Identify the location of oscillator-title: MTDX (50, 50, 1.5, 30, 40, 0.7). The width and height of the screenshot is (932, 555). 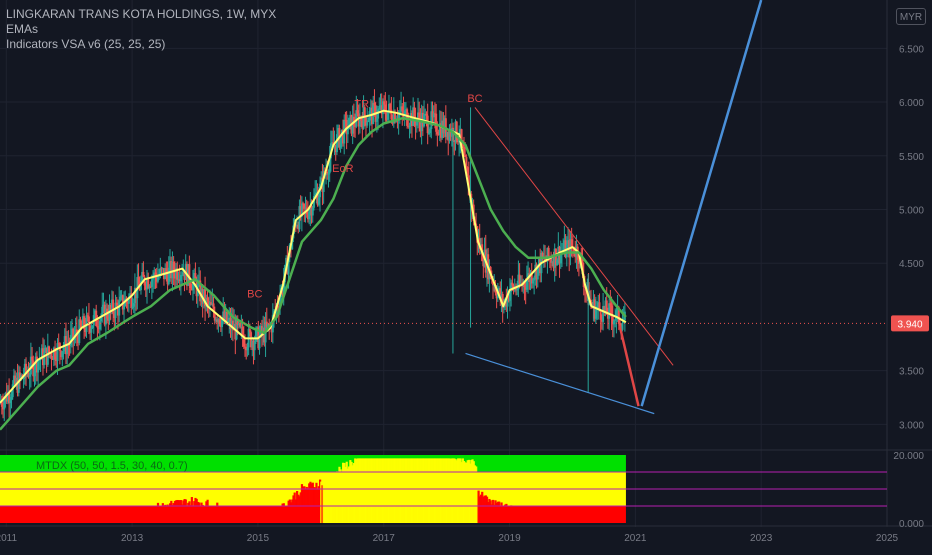
(112, 466).